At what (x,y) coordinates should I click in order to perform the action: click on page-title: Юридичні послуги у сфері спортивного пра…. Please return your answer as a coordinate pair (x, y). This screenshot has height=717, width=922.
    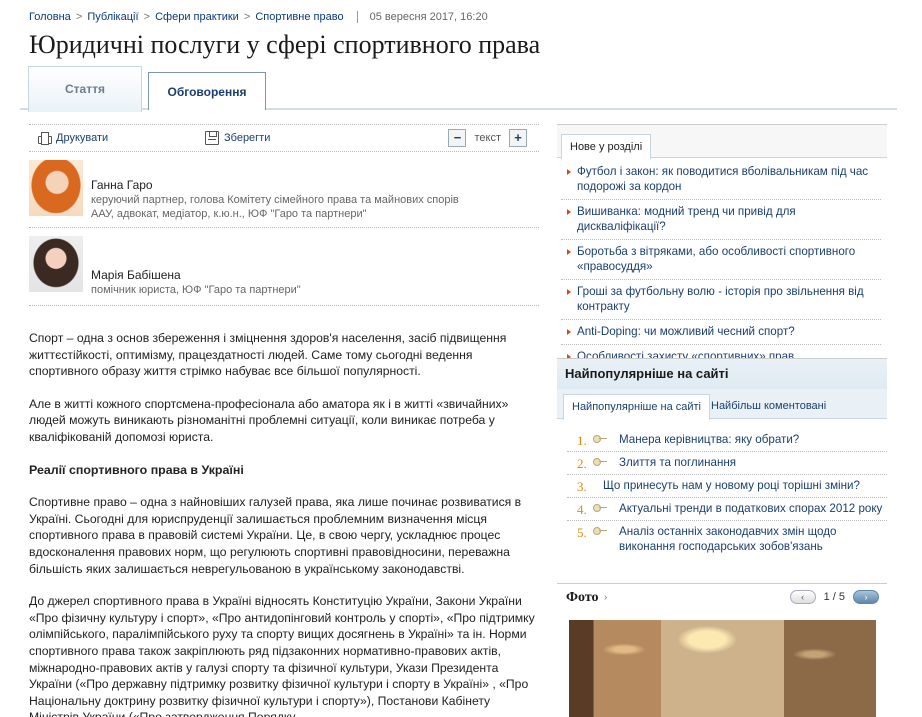
    Looking at the image, I should click on (285, 44).